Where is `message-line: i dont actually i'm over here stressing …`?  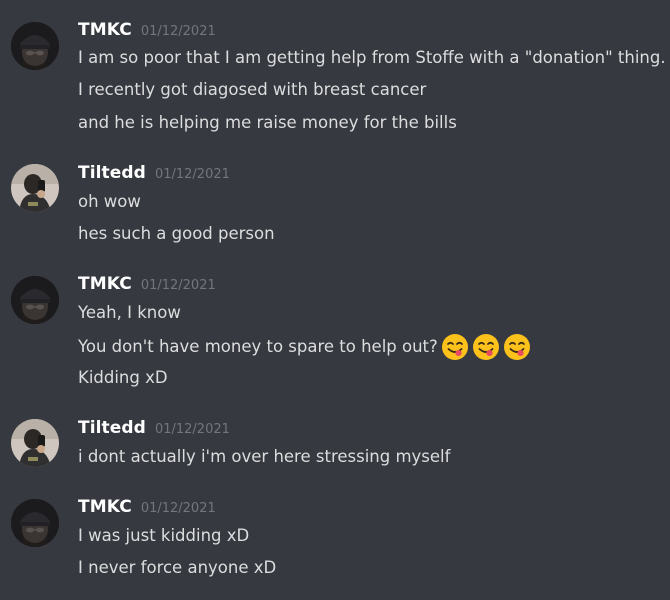
message-line: i dont actually i'm over here stressing … is located at coordinates (264, 456).